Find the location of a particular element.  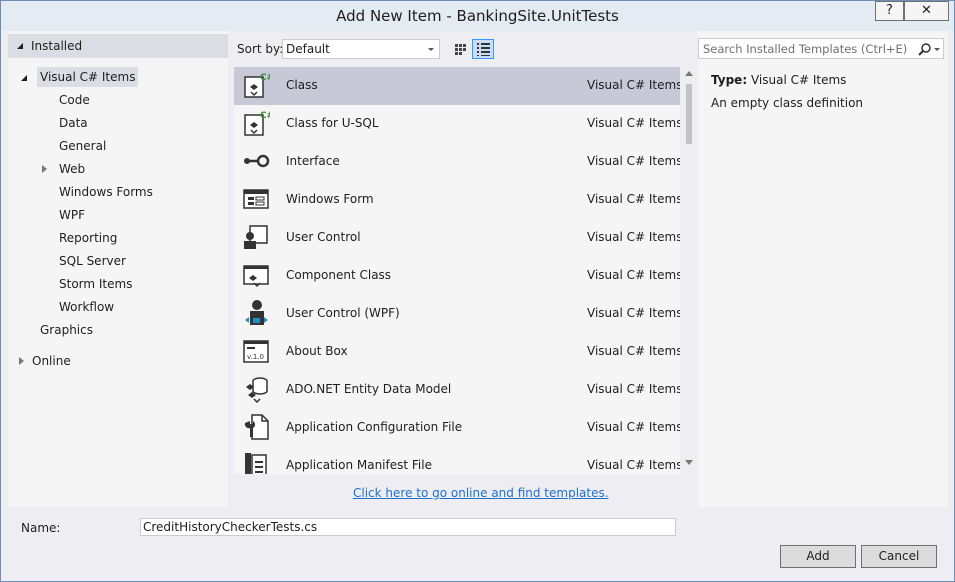

tree-node-reporting: Reporting is located at coordinates (88, 238).